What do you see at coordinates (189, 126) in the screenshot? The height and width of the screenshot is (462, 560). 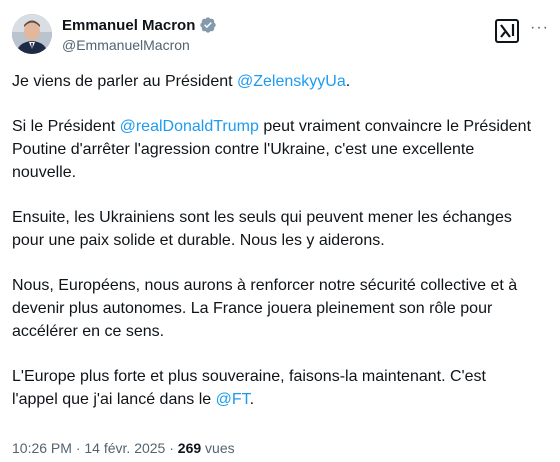 I see `mention-realdonaldtrump: @realDonaldTrump` at bounding box center [189, 126].